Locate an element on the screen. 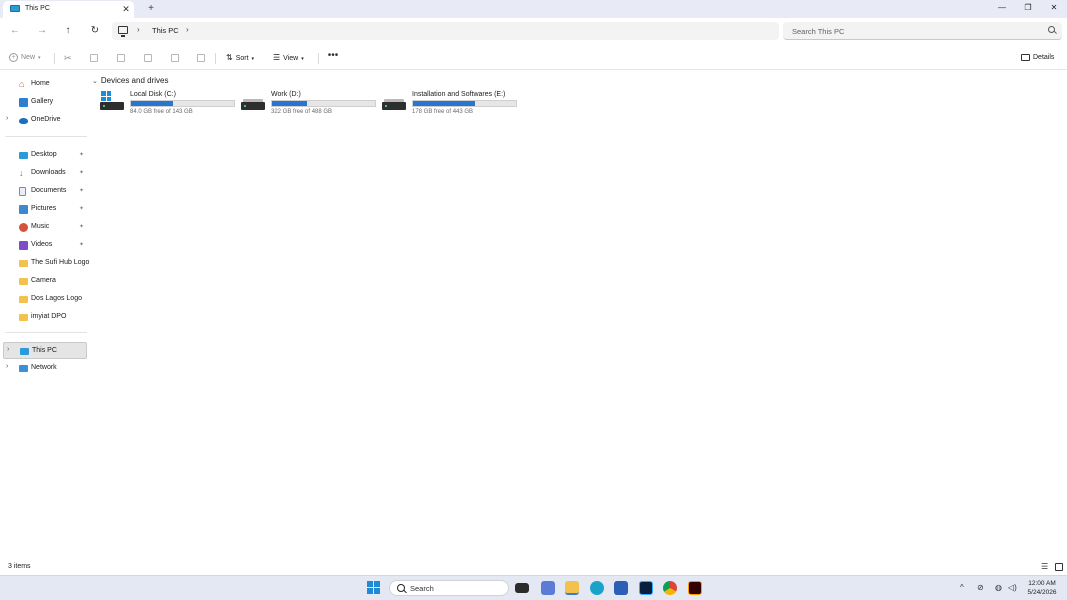  sidebar-item-label: Pictures is located at coordinates (44, 208).